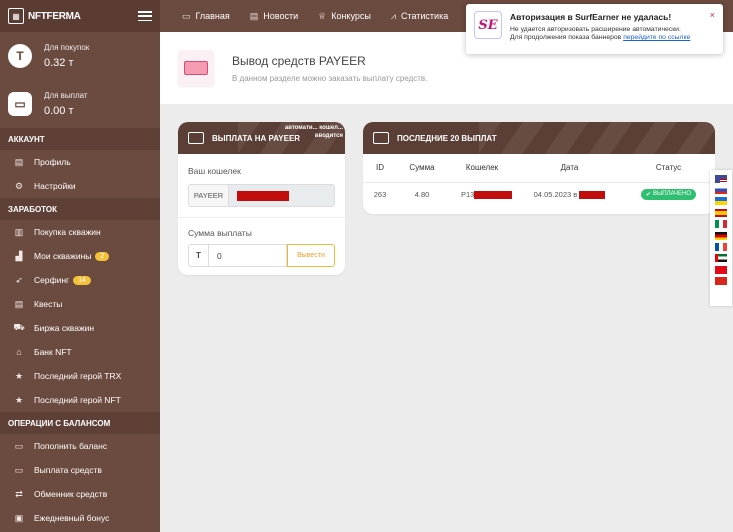 The height and width of the screenshot is (532, 733). What do you see at coordinates (66, 95) in the screenshot?
I see `balance-label: Для выплат` at bounding box center [66, 95].